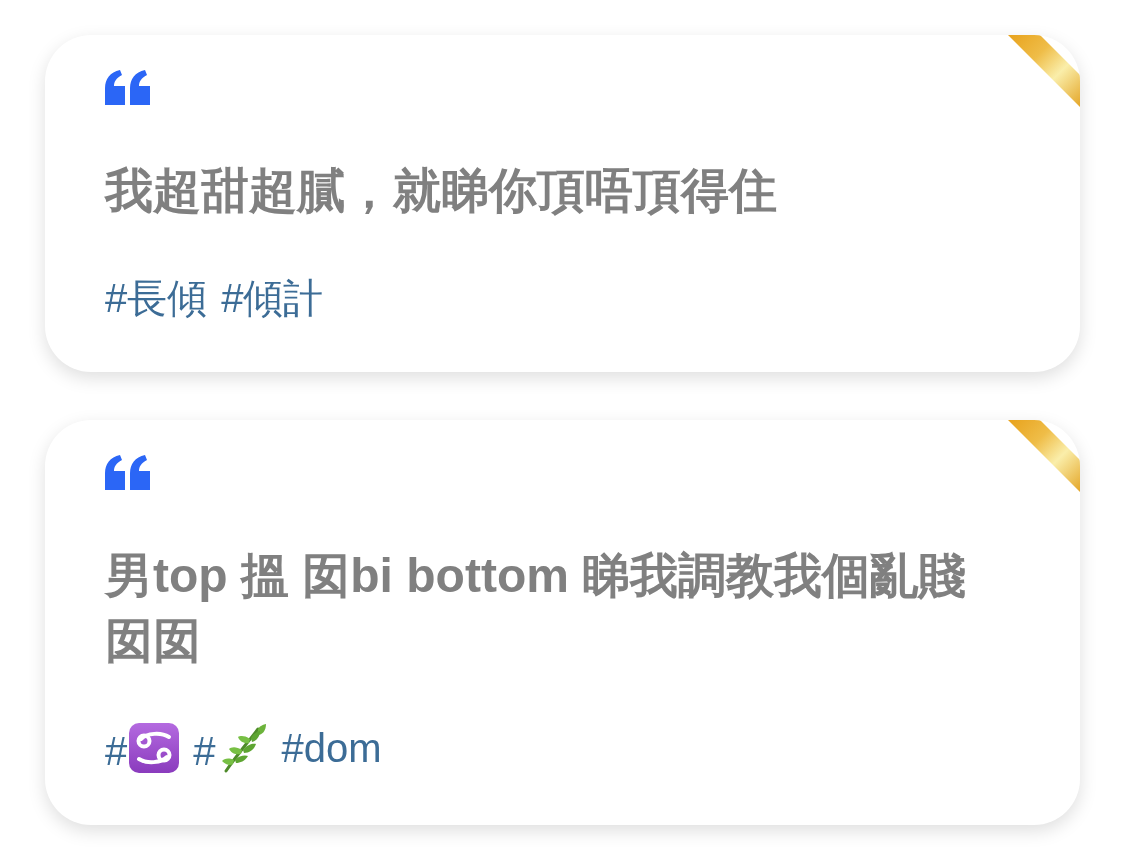  What do you see at coordinates (154, 748) in the screenshot?
I see `cancer-sign-icon` at bounding box center [154, 748].